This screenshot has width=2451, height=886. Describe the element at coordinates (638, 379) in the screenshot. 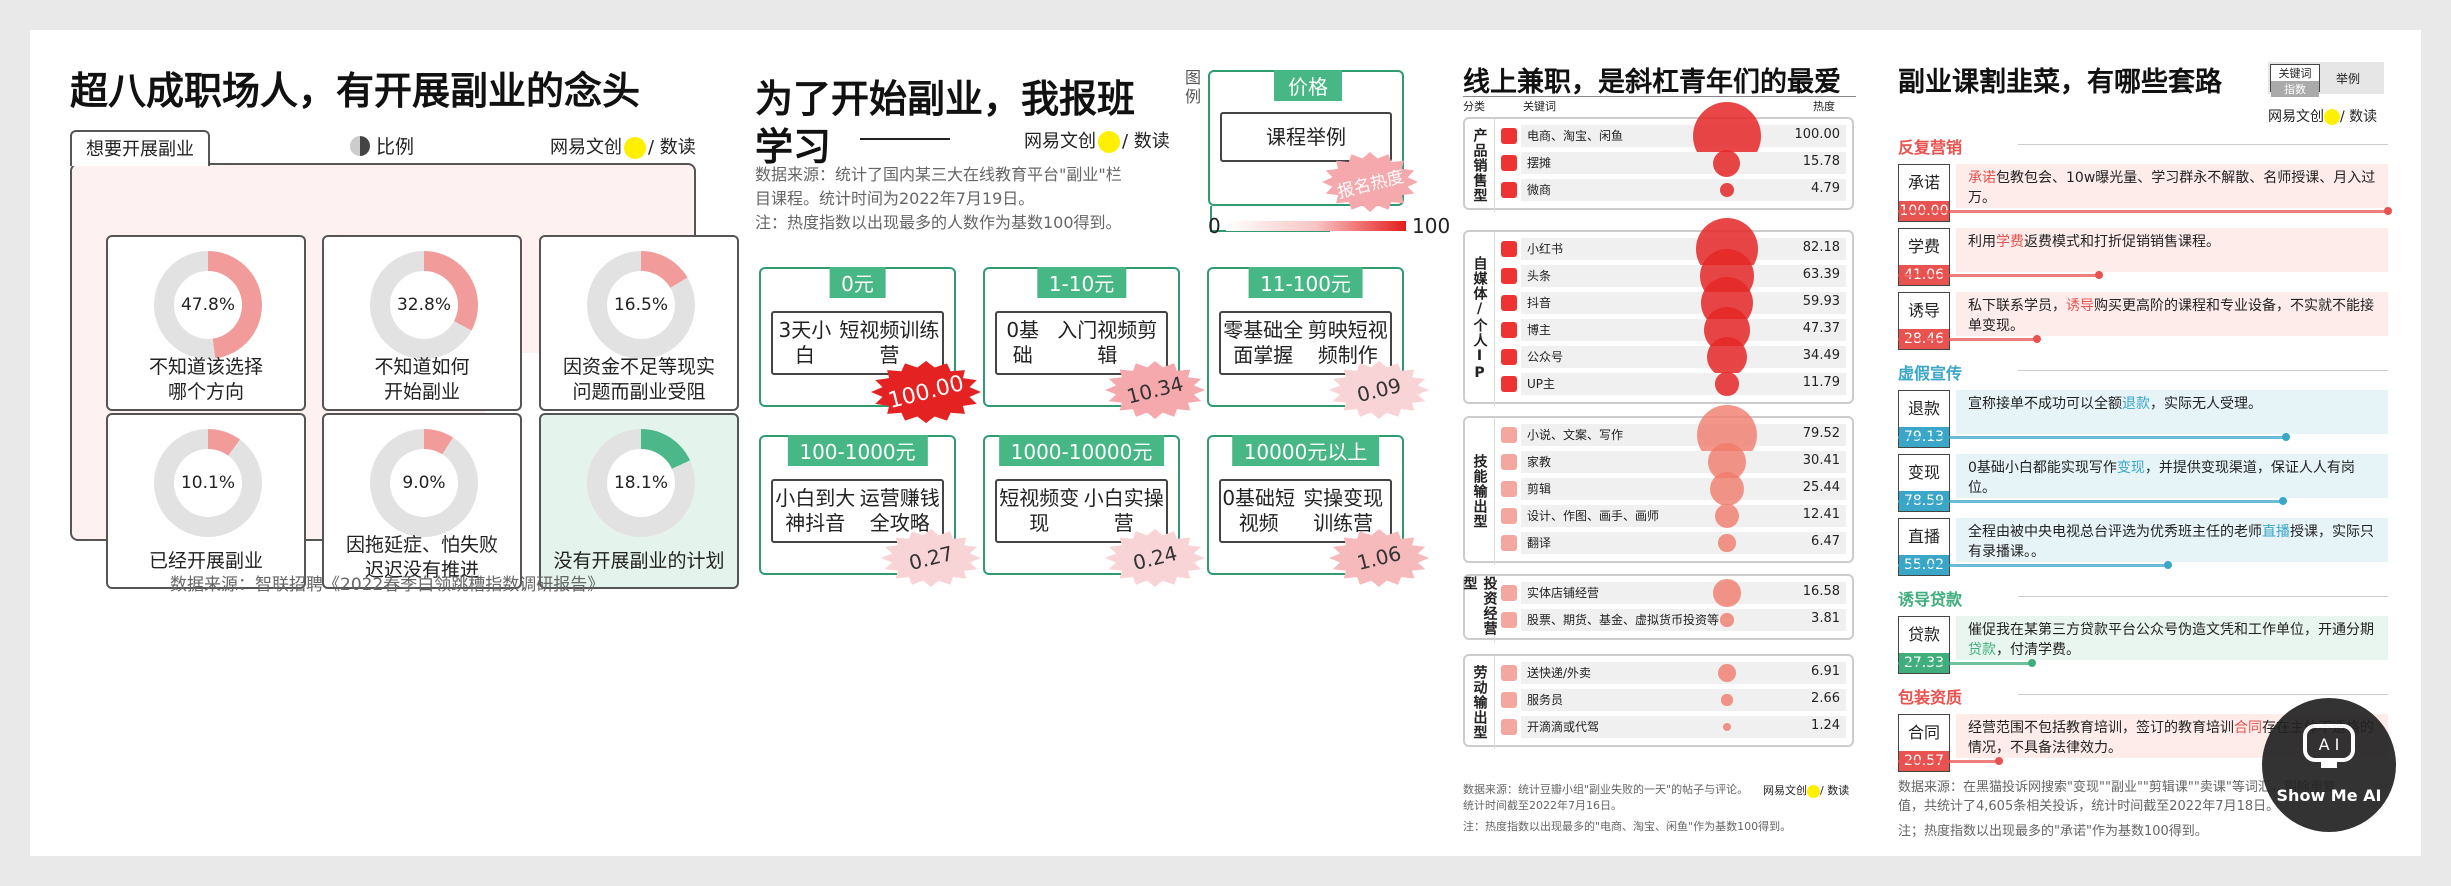

I see `donut-label: 因资金不足等现实 问题而副业受阻` at that location.